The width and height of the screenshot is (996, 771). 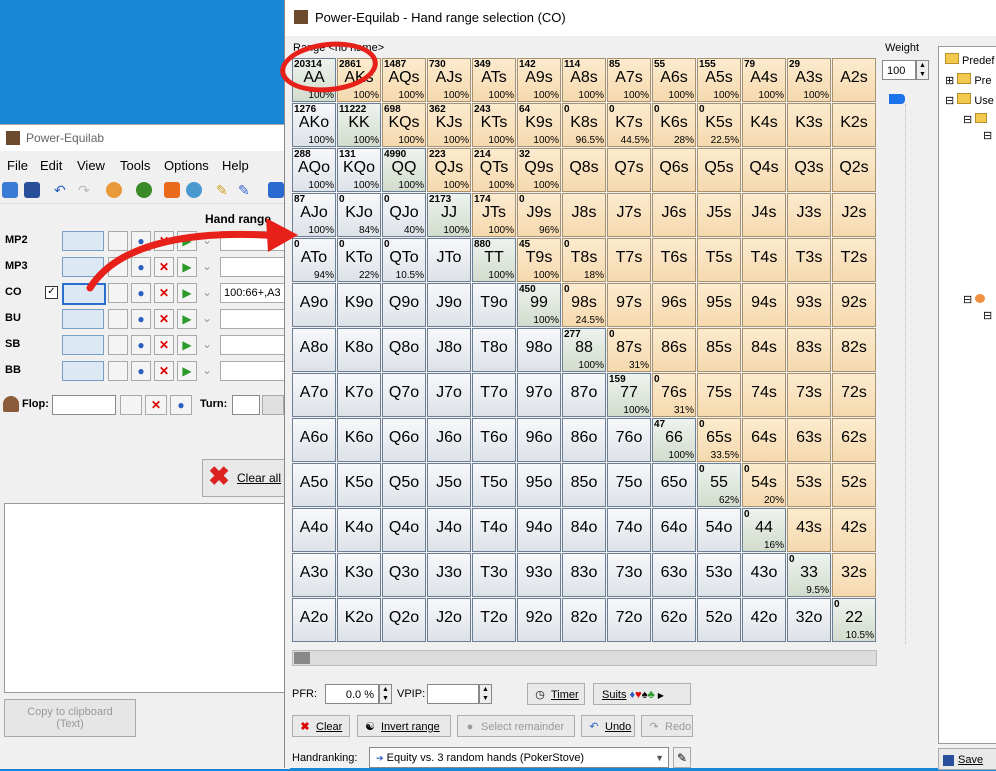 What do you see at coordinates (449, 170) in the screenshot?
I see `hand-cell-QJs: 223 QJs 100%` at bounding box center [449, 170].